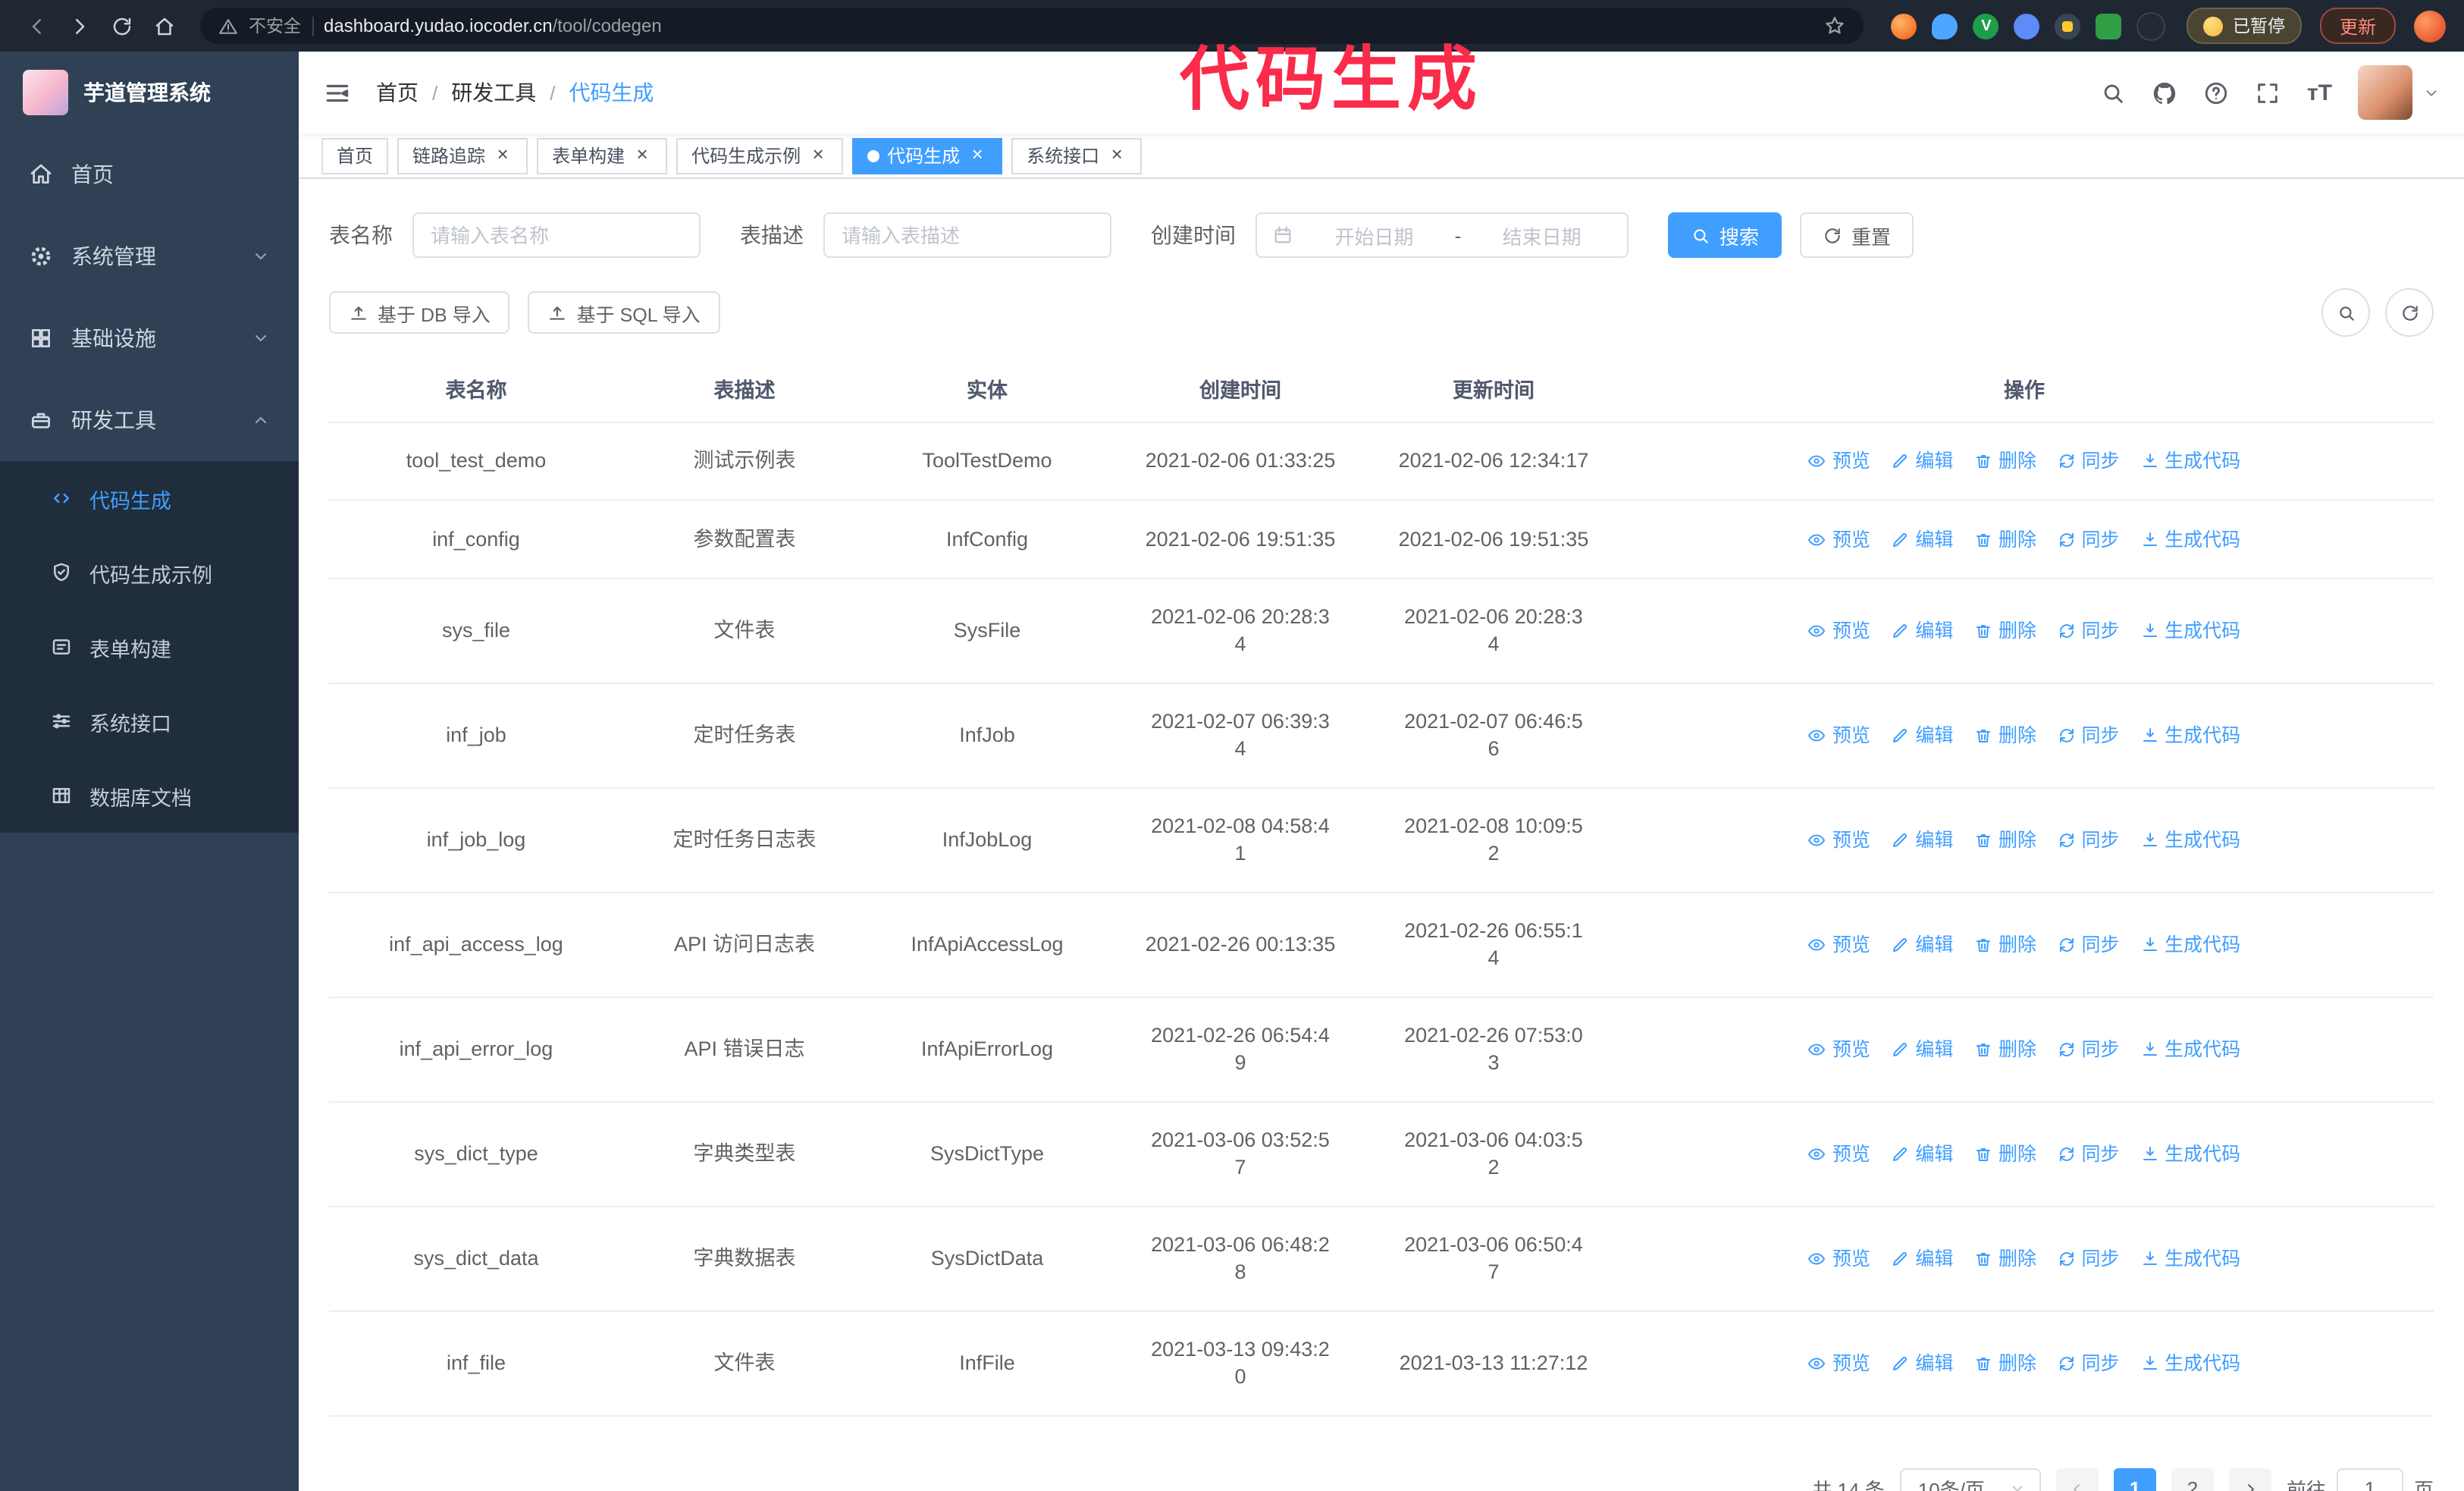 This screenshot has width=2464, height=1491. What do you see at coordinates (2370, 1479) in the screenshot?
I see `goto-page-input` at bounding box center [2370, 1479].